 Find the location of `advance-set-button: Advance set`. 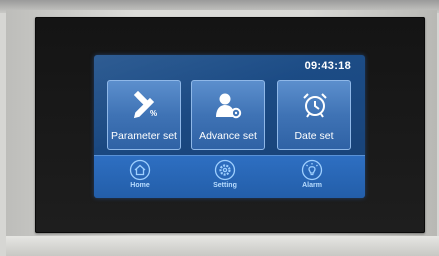

advance-set-button: Advance set is located at coordinates (228, 115).